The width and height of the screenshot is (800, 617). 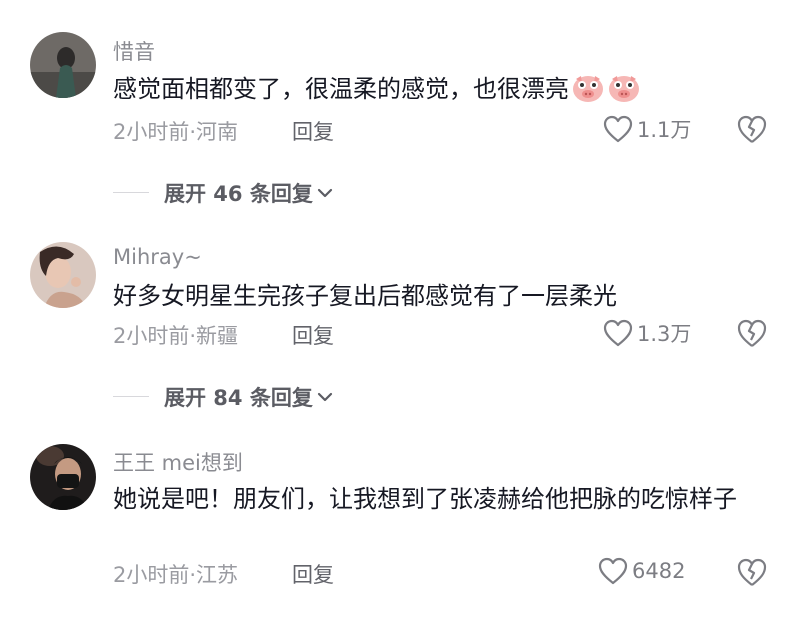 I want to click on time-location: 2小时前·新疆, so click(x=176, y=336).